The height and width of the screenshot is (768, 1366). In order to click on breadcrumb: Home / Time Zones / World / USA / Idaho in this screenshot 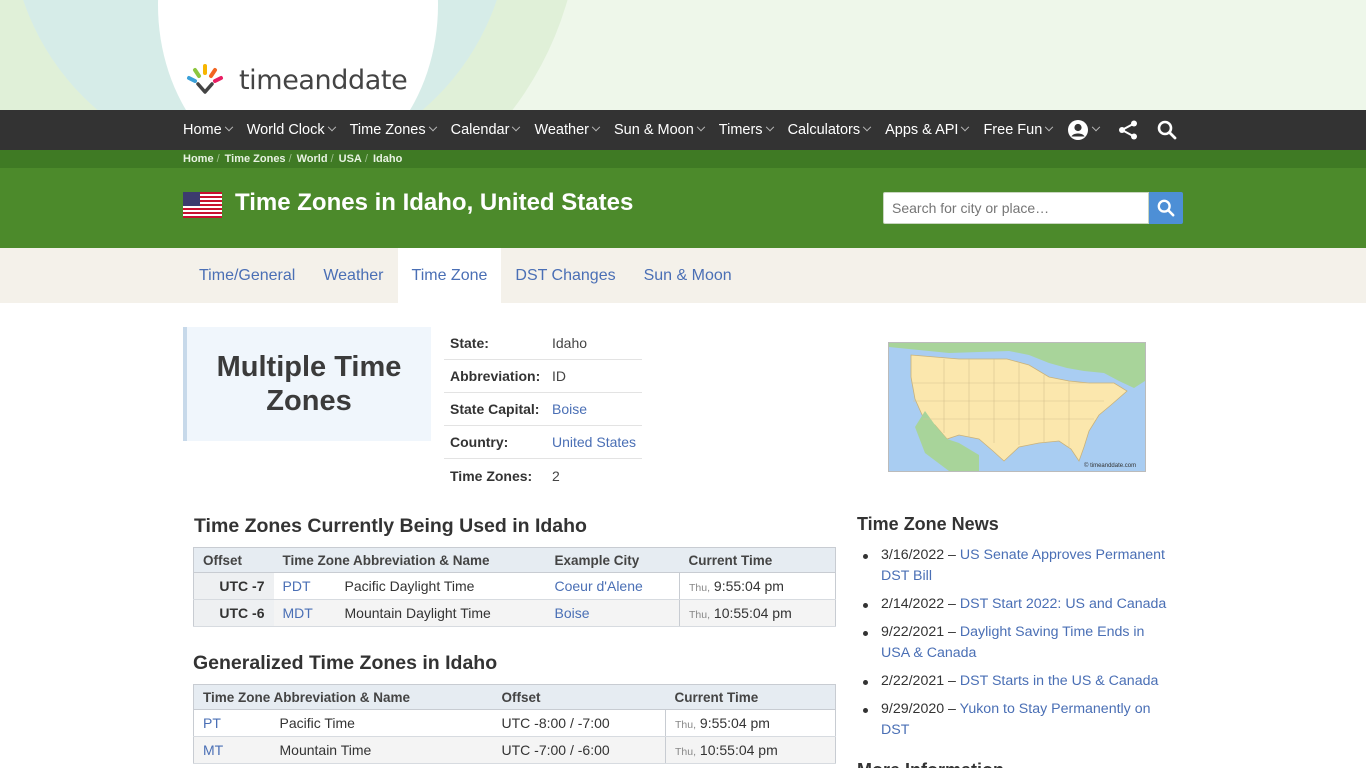, I will do `click(292, 159)`.